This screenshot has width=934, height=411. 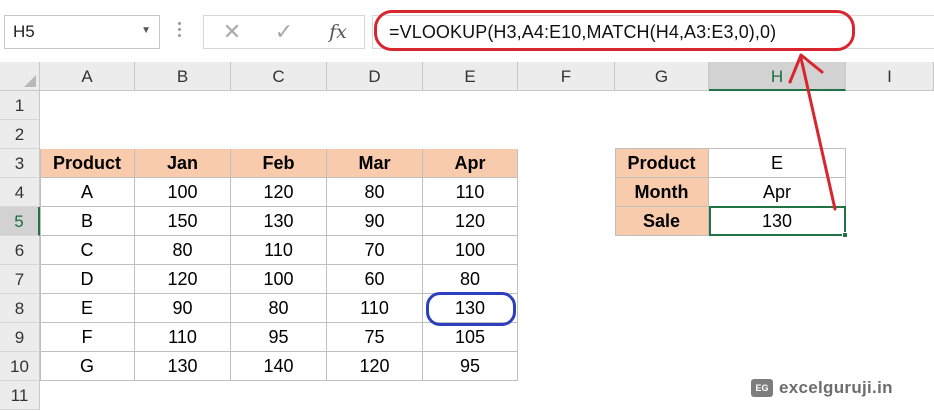 What do you see at coordinates (375, 76) in the screenshot?
I see `column-header-d: D` at bounding box center [375, 76].